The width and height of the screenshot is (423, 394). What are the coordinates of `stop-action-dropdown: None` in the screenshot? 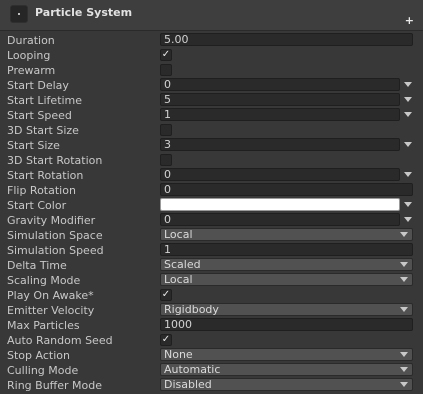 It's located at (286, 354).